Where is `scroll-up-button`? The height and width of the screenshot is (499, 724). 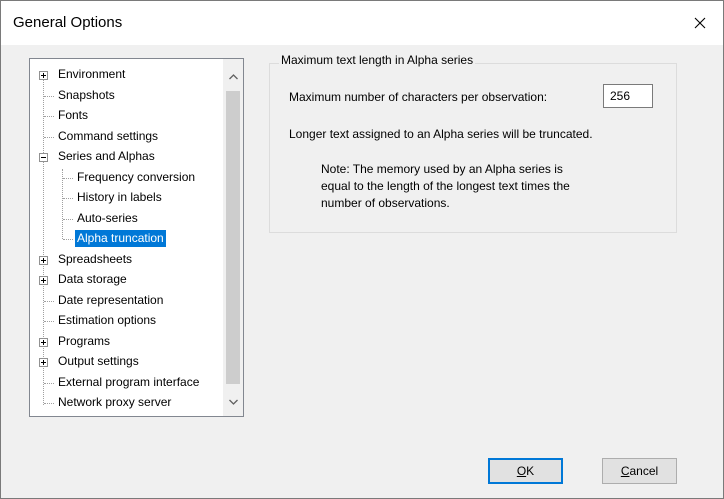 scroll-up-button is located at coordinates (233, 77).